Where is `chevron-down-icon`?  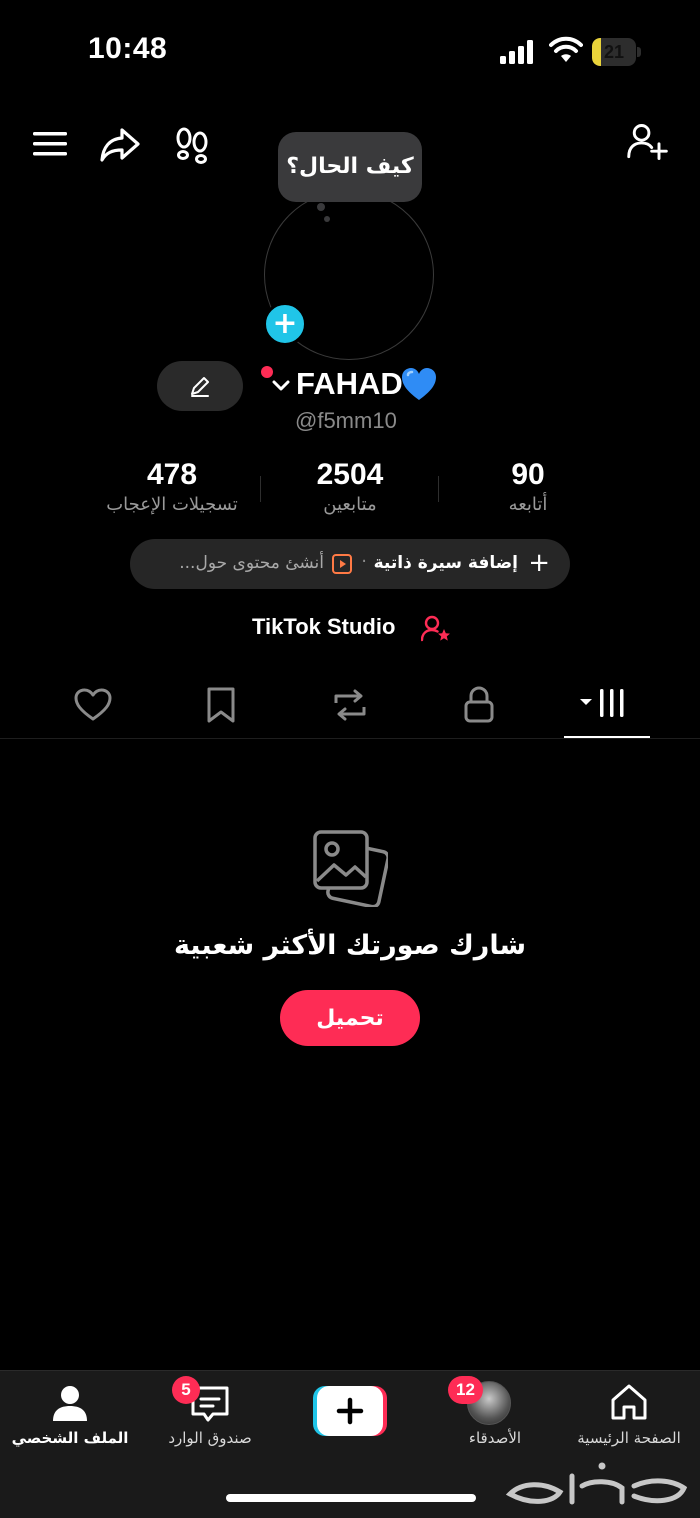
chevron-down-icon is located at coordinates (281, 385).